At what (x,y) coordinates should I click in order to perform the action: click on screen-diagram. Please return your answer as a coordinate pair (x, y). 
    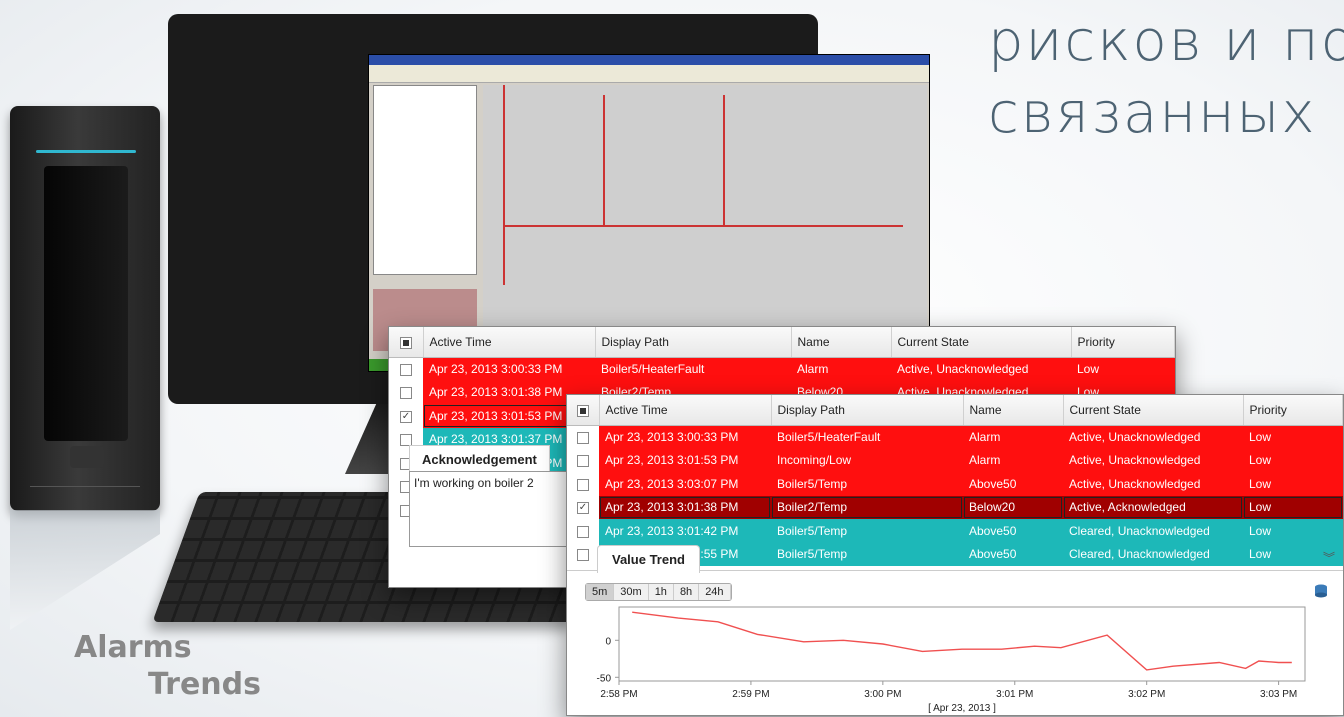
    Looking at the image, I should click on (705, 223).